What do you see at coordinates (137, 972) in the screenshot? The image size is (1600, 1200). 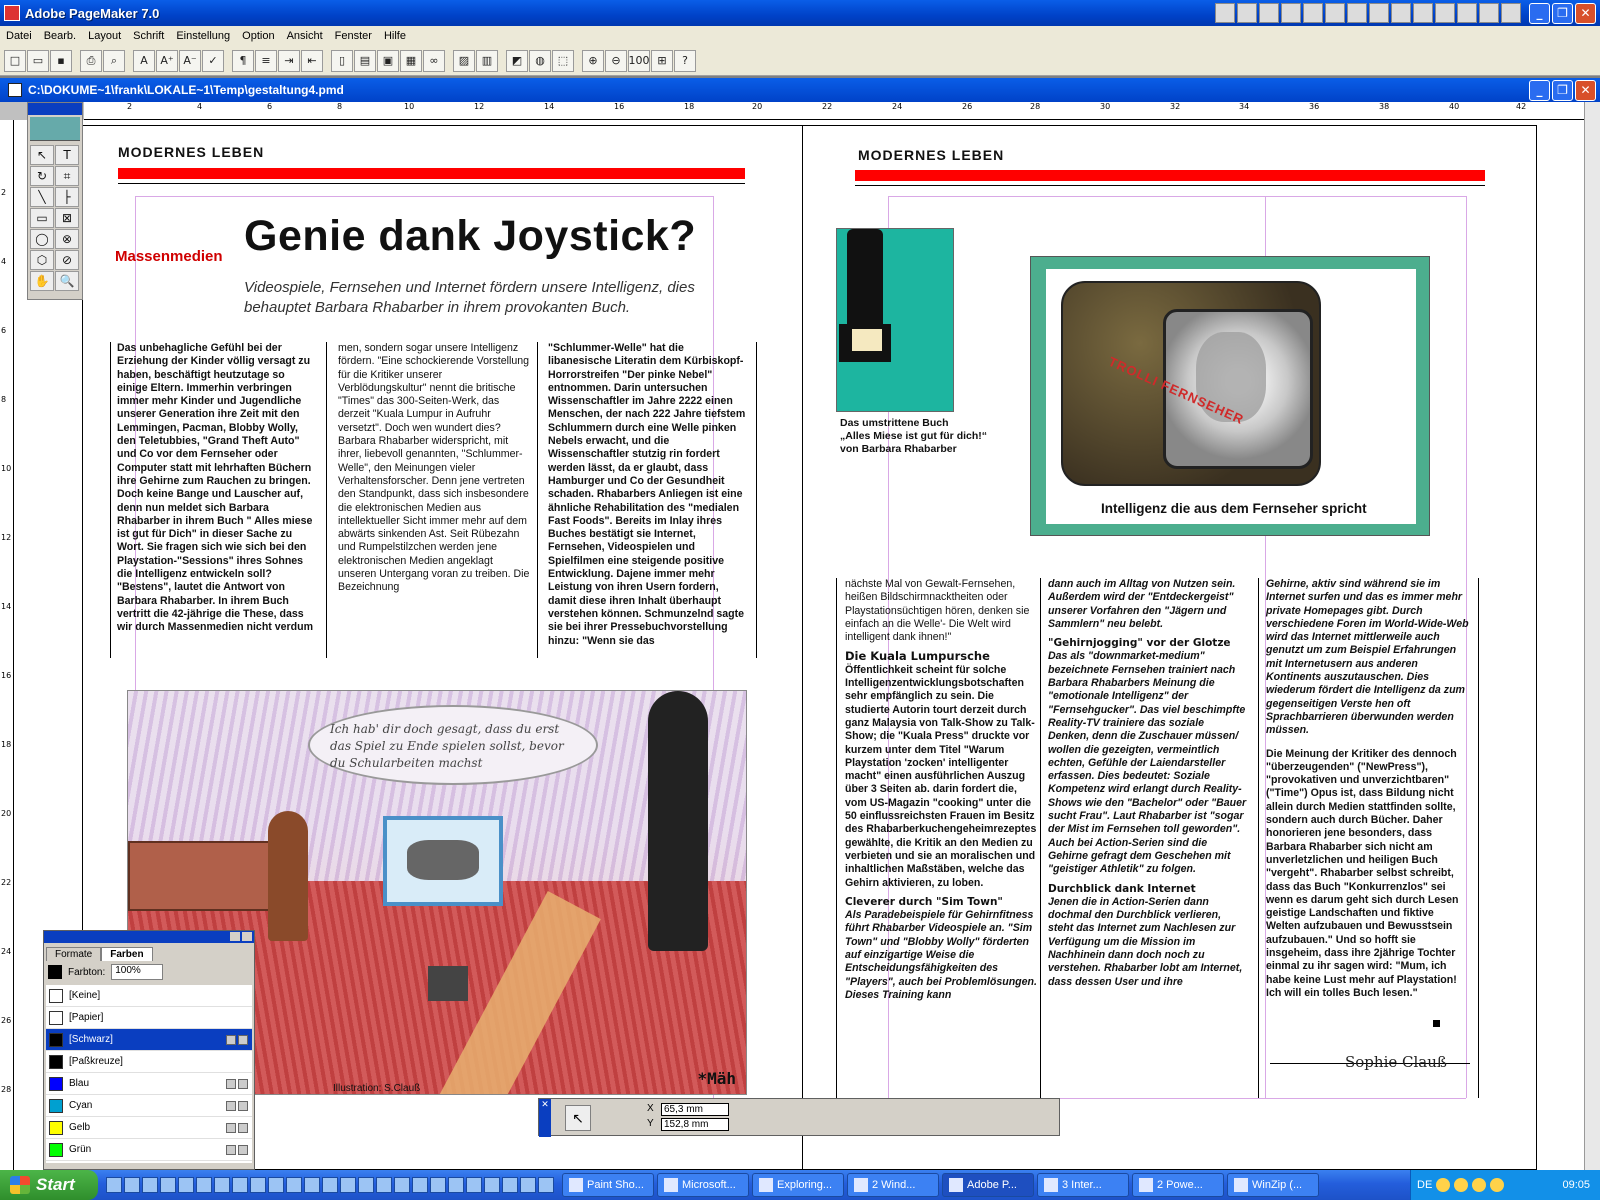 I see `tint-select: 100%` at bounding box center [137, 972].